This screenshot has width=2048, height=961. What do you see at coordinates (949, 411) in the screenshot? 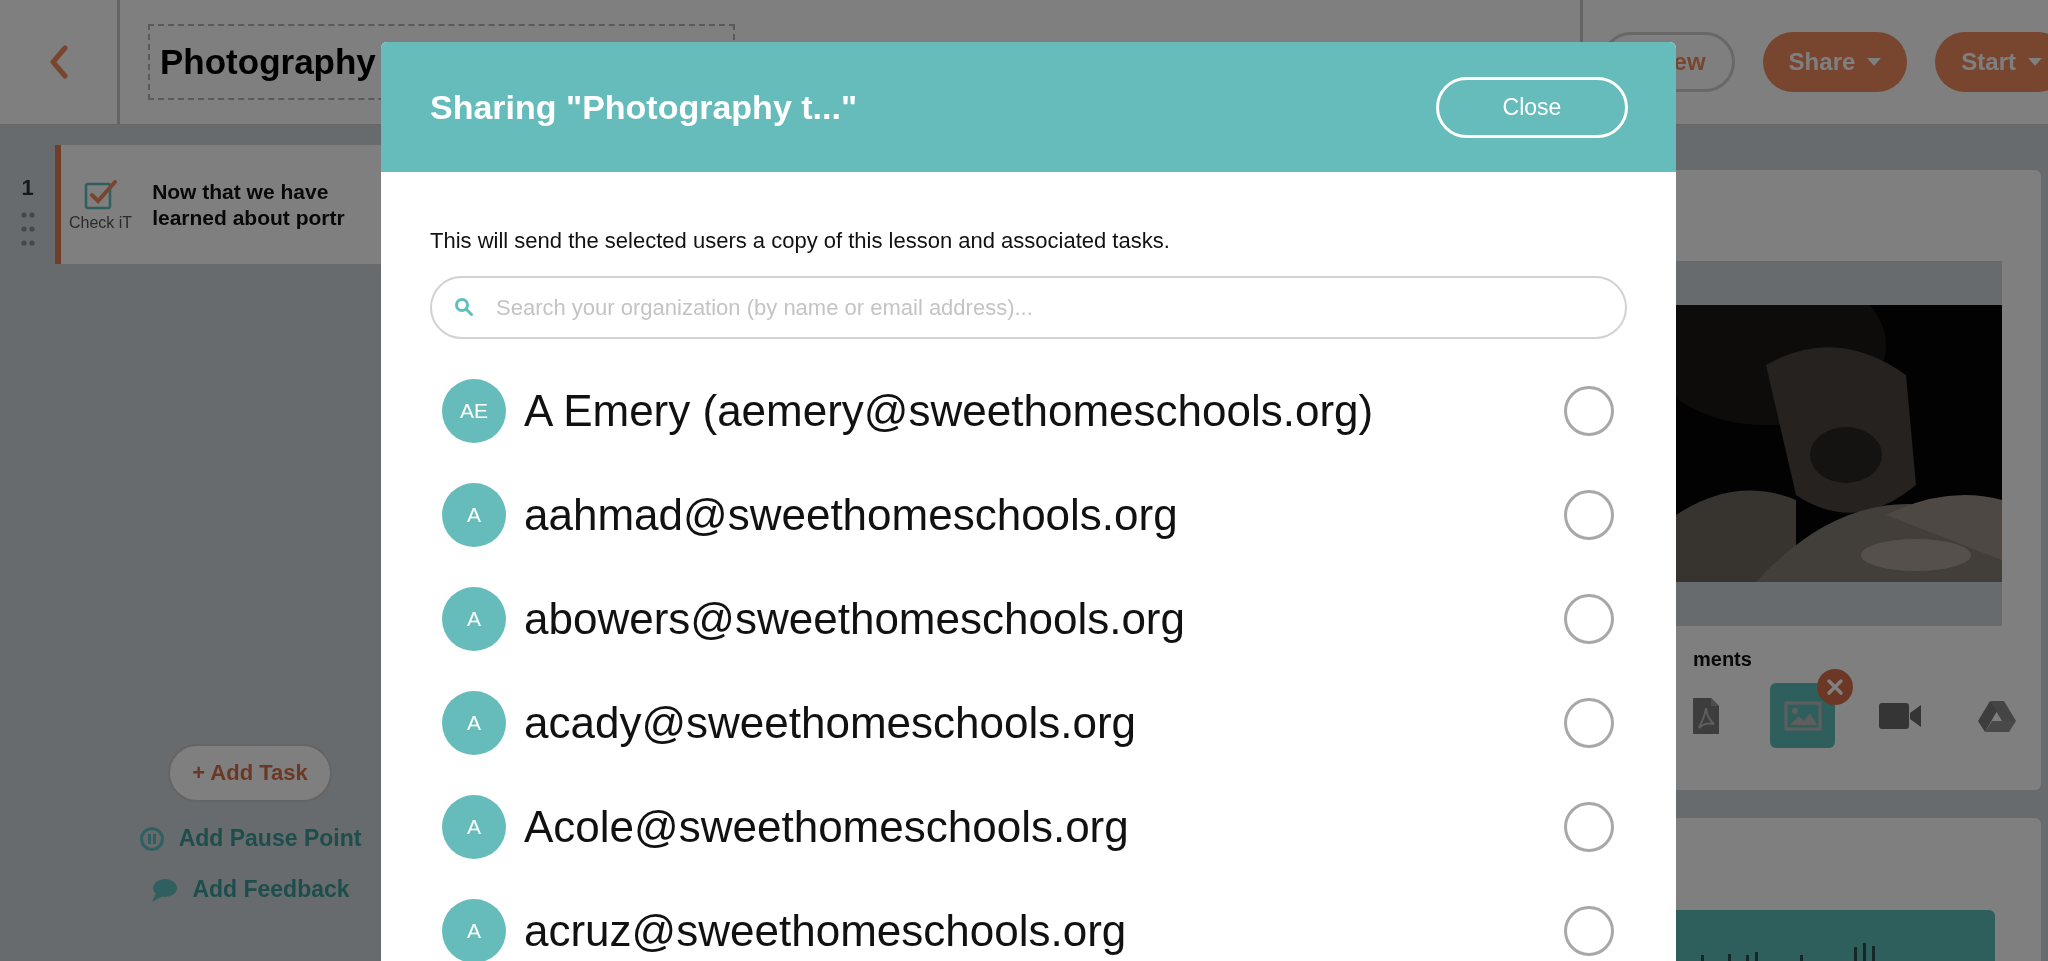
I see `user-name: A Emery (aemery@sweethomeschools.org)` at bounding box center [949, 411].